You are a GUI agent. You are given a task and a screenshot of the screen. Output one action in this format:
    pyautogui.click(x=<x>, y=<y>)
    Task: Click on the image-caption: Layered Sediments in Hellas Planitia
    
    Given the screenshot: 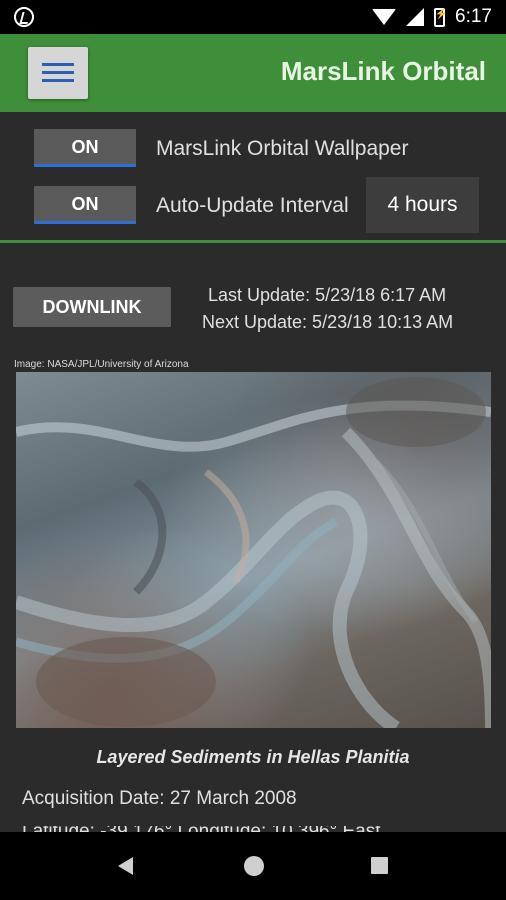 What is the action you would take?
    pyautogui.click(x=253, y=757)
    